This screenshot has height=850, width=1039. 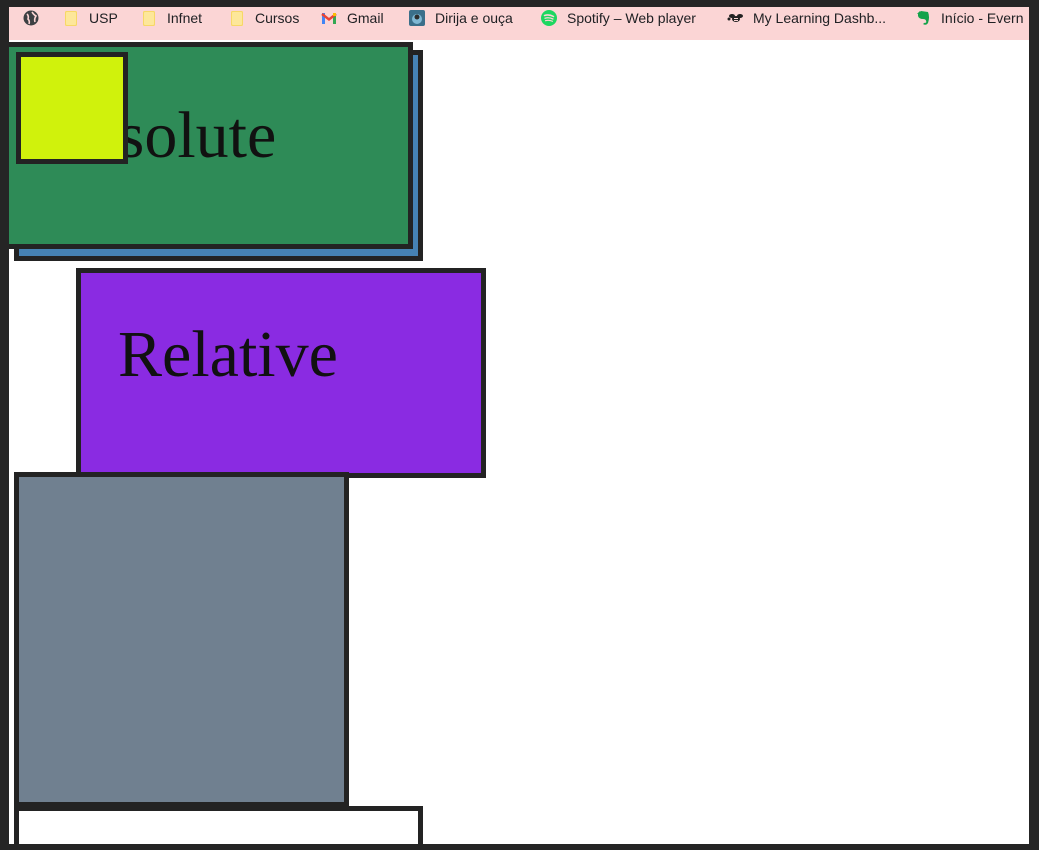 I want to click on relative-label: Relative, so click(x=228, y=354).